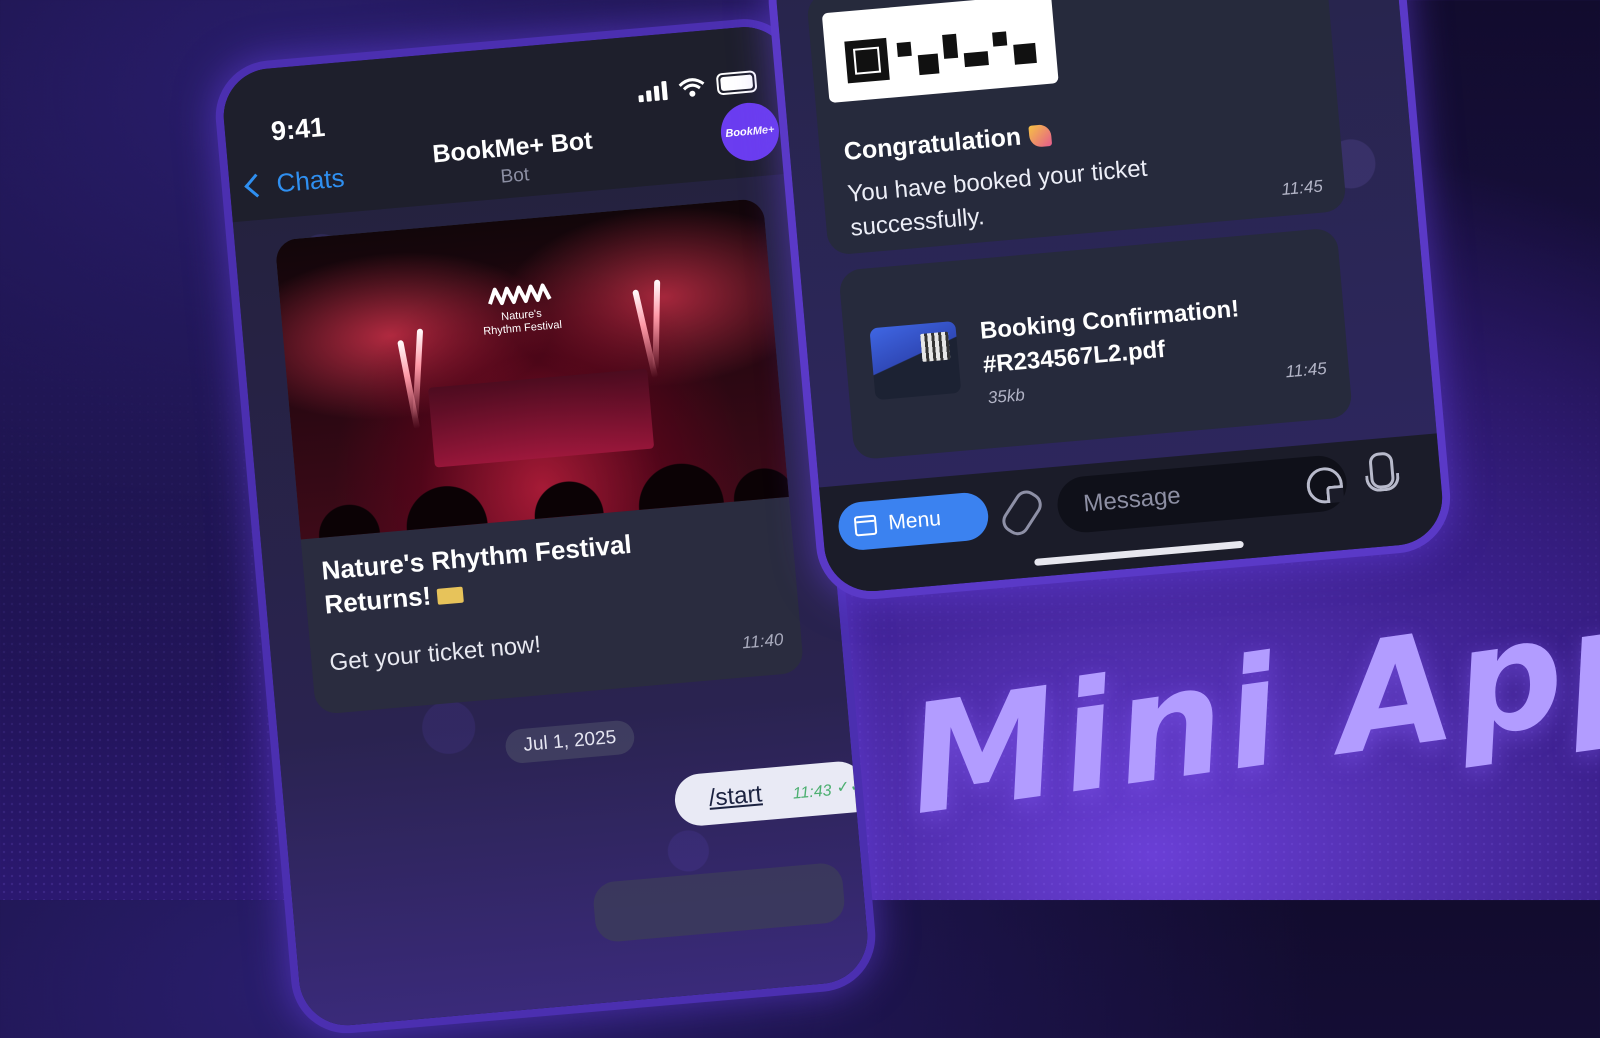 The height and width of the screenshot is (1038, 1600). Describe the element at coordinates (812, 792) in the screenshot. I see `outgoing-time: 11:43` at that location.